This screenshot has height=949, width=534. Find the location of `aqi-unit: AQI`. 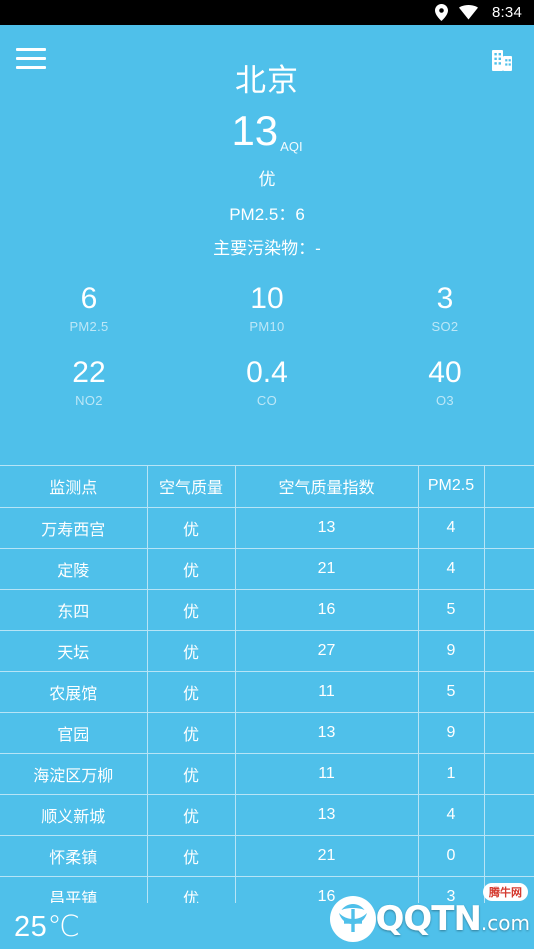

aqi-unit: AQI is located at coordinates (291, 146).